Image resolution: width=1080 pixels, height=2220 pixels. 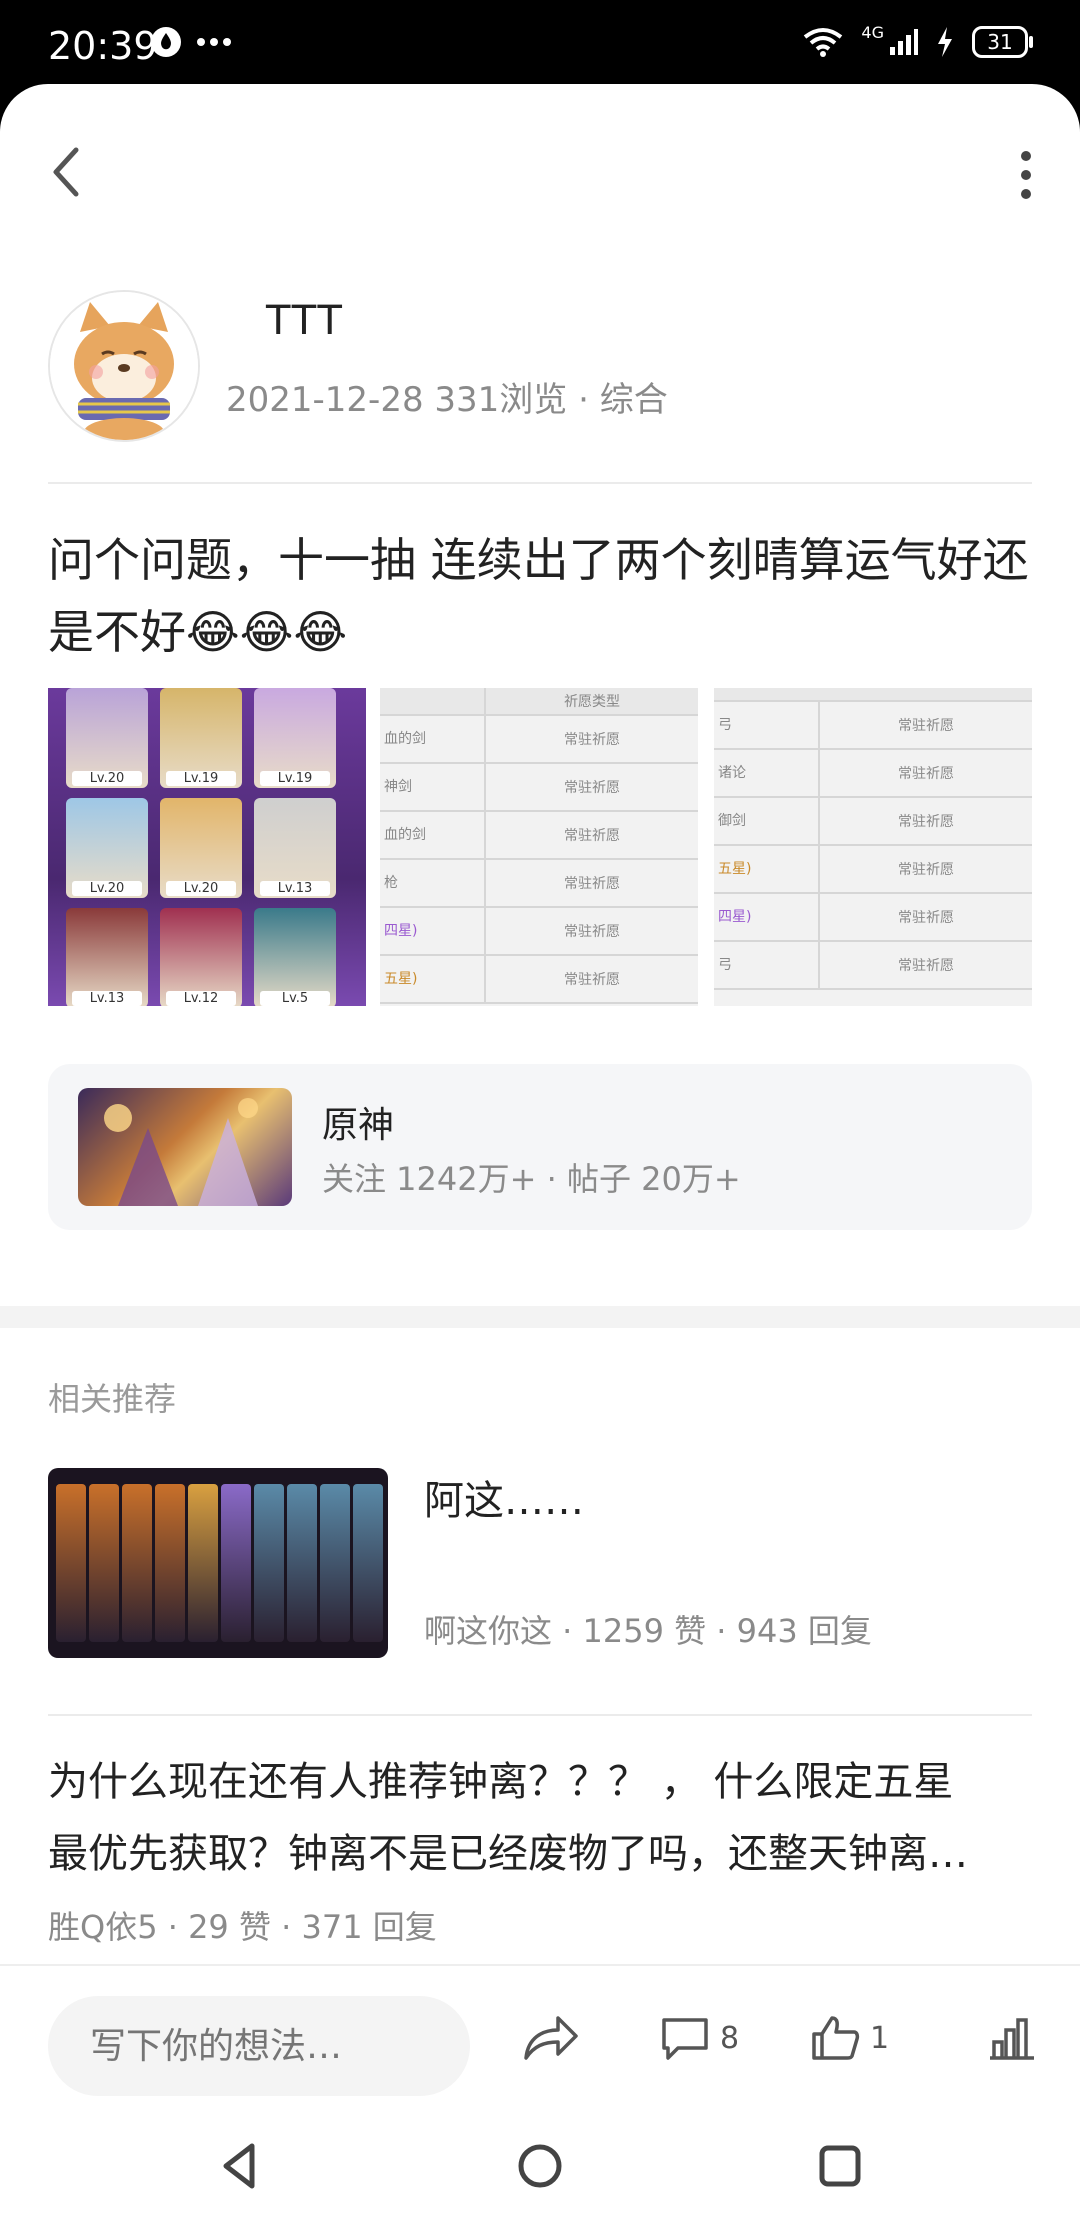 What do you see at coordinates (358, 1125) in the screenshot?
I see `game-name: 原神` at bounding box center [358, 1125].